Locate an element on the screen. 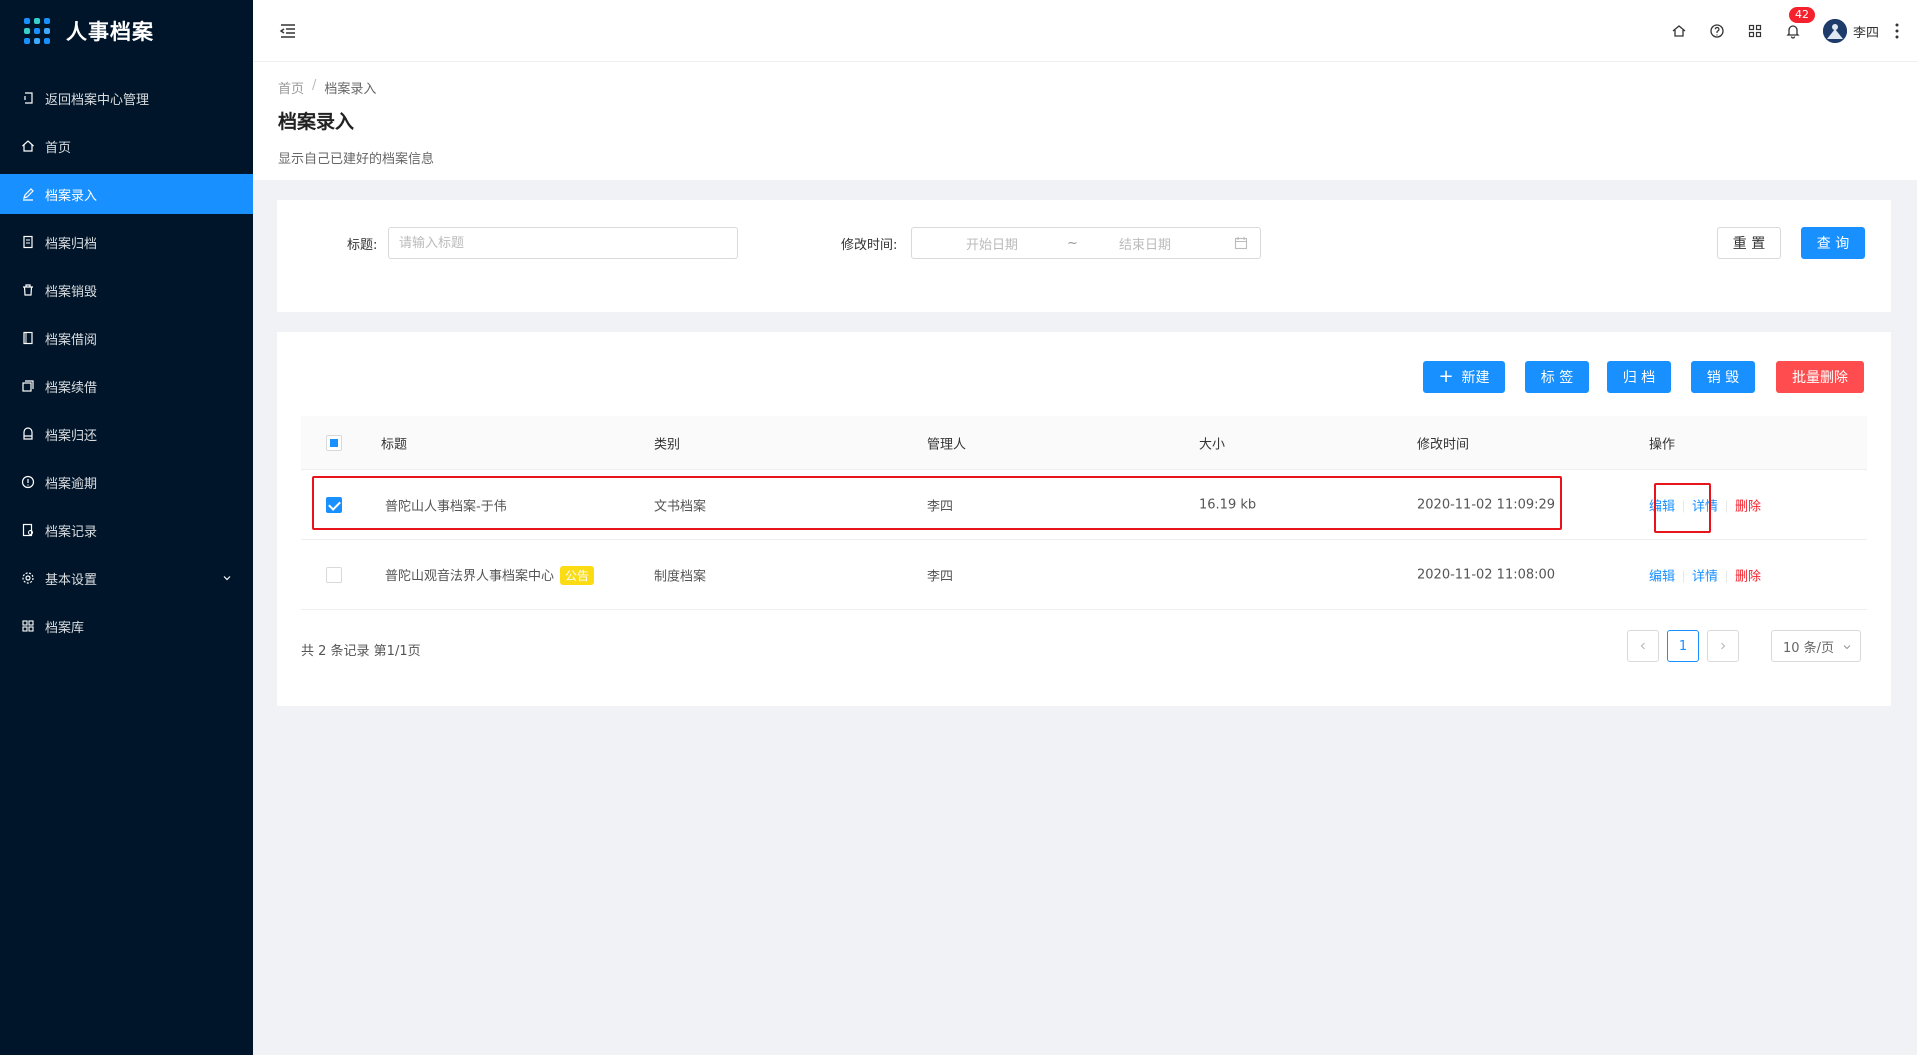 Image resolution: width=1917 pixels, height=1055 pixels. home-icon is located at coordinates (1679, 31).